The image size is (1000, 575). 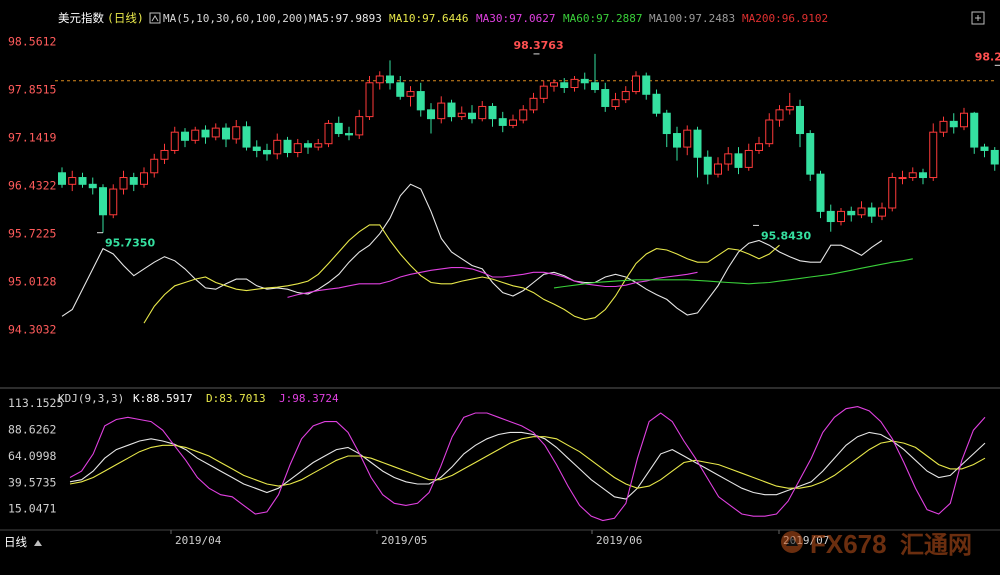 I want to click on month-label: 2019/04, so click(x=198, y=540).